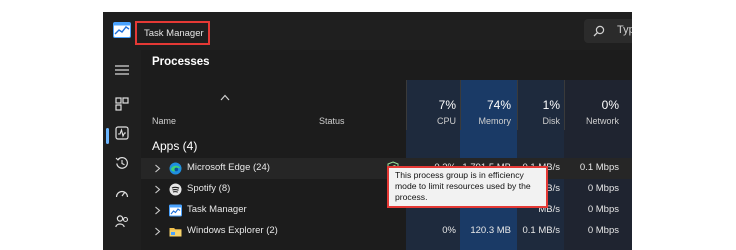 This screenshot has height=250, width=736. I want to click on process-name: Microsoft Edge (24), so click(228, 167).